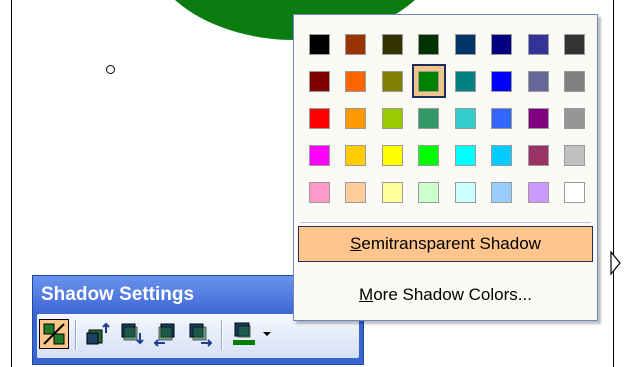 This screenshot has height=367, width=632. I want to click on nudge-shadow-left-button, so click(166, 334).